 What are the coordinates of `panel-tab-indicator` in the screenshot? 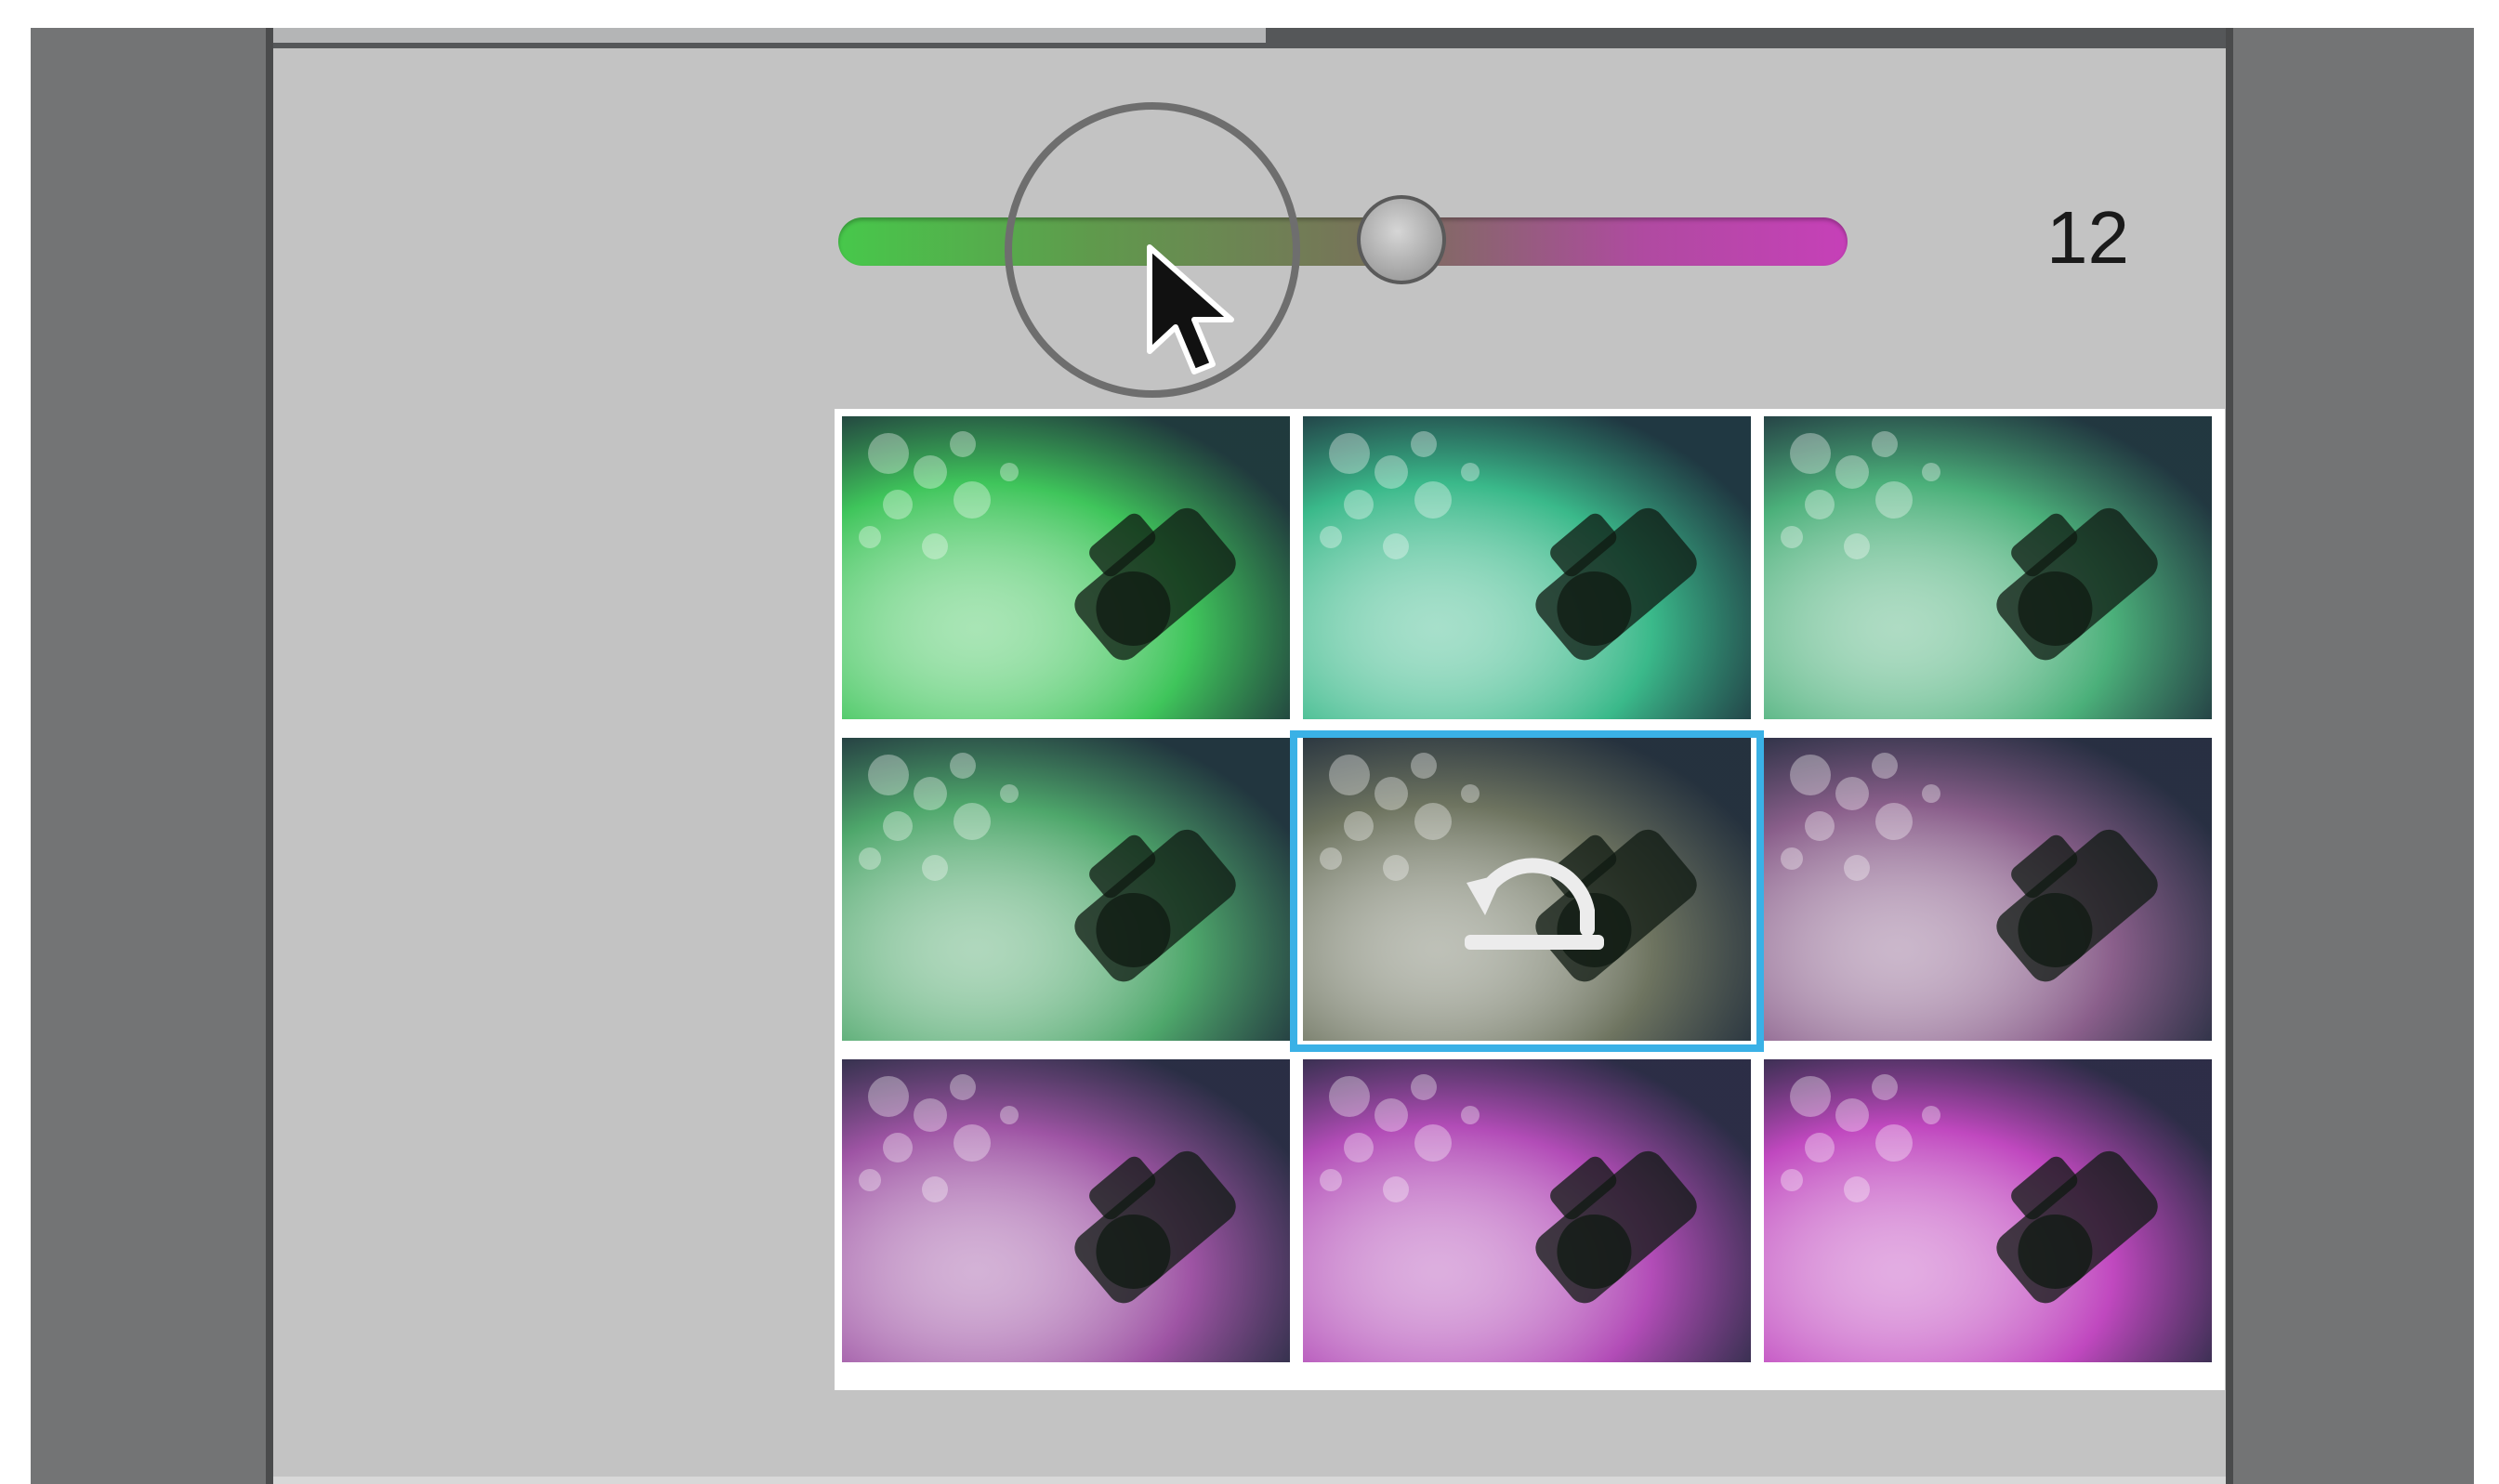 It's located at (770, 35).